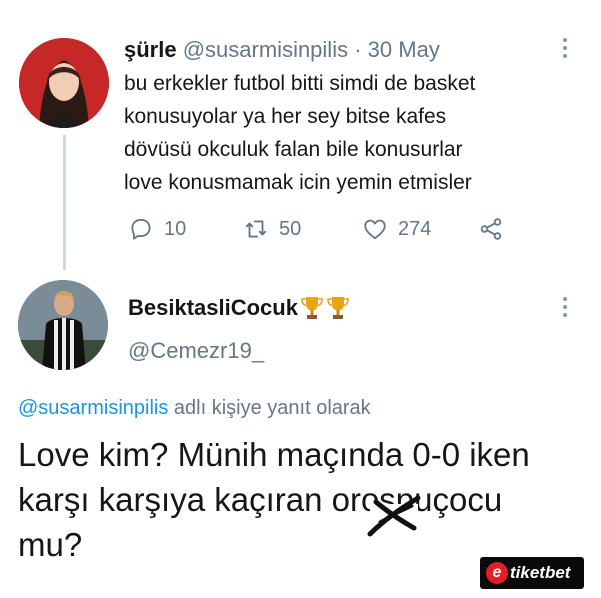  I want to click on thread-line, so click(64, 202).